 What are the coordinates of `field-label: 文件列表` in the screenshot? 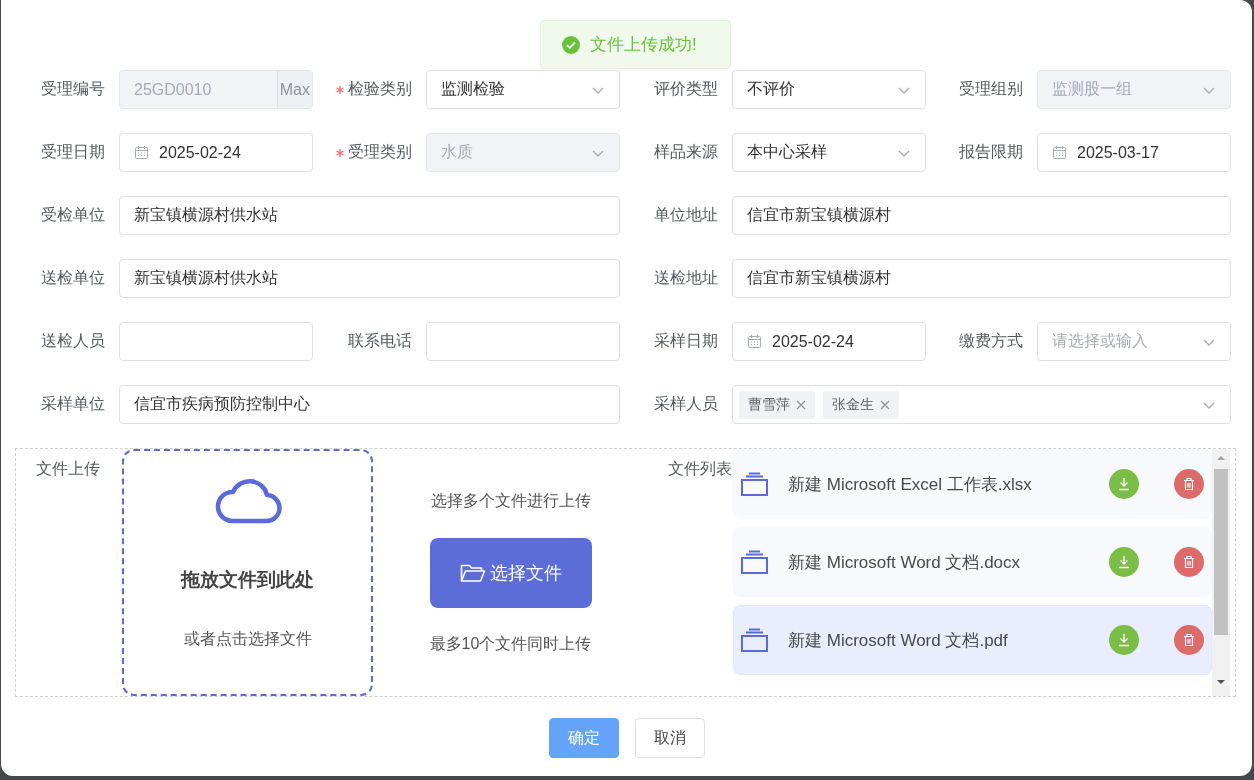 It's located at (700, 469).